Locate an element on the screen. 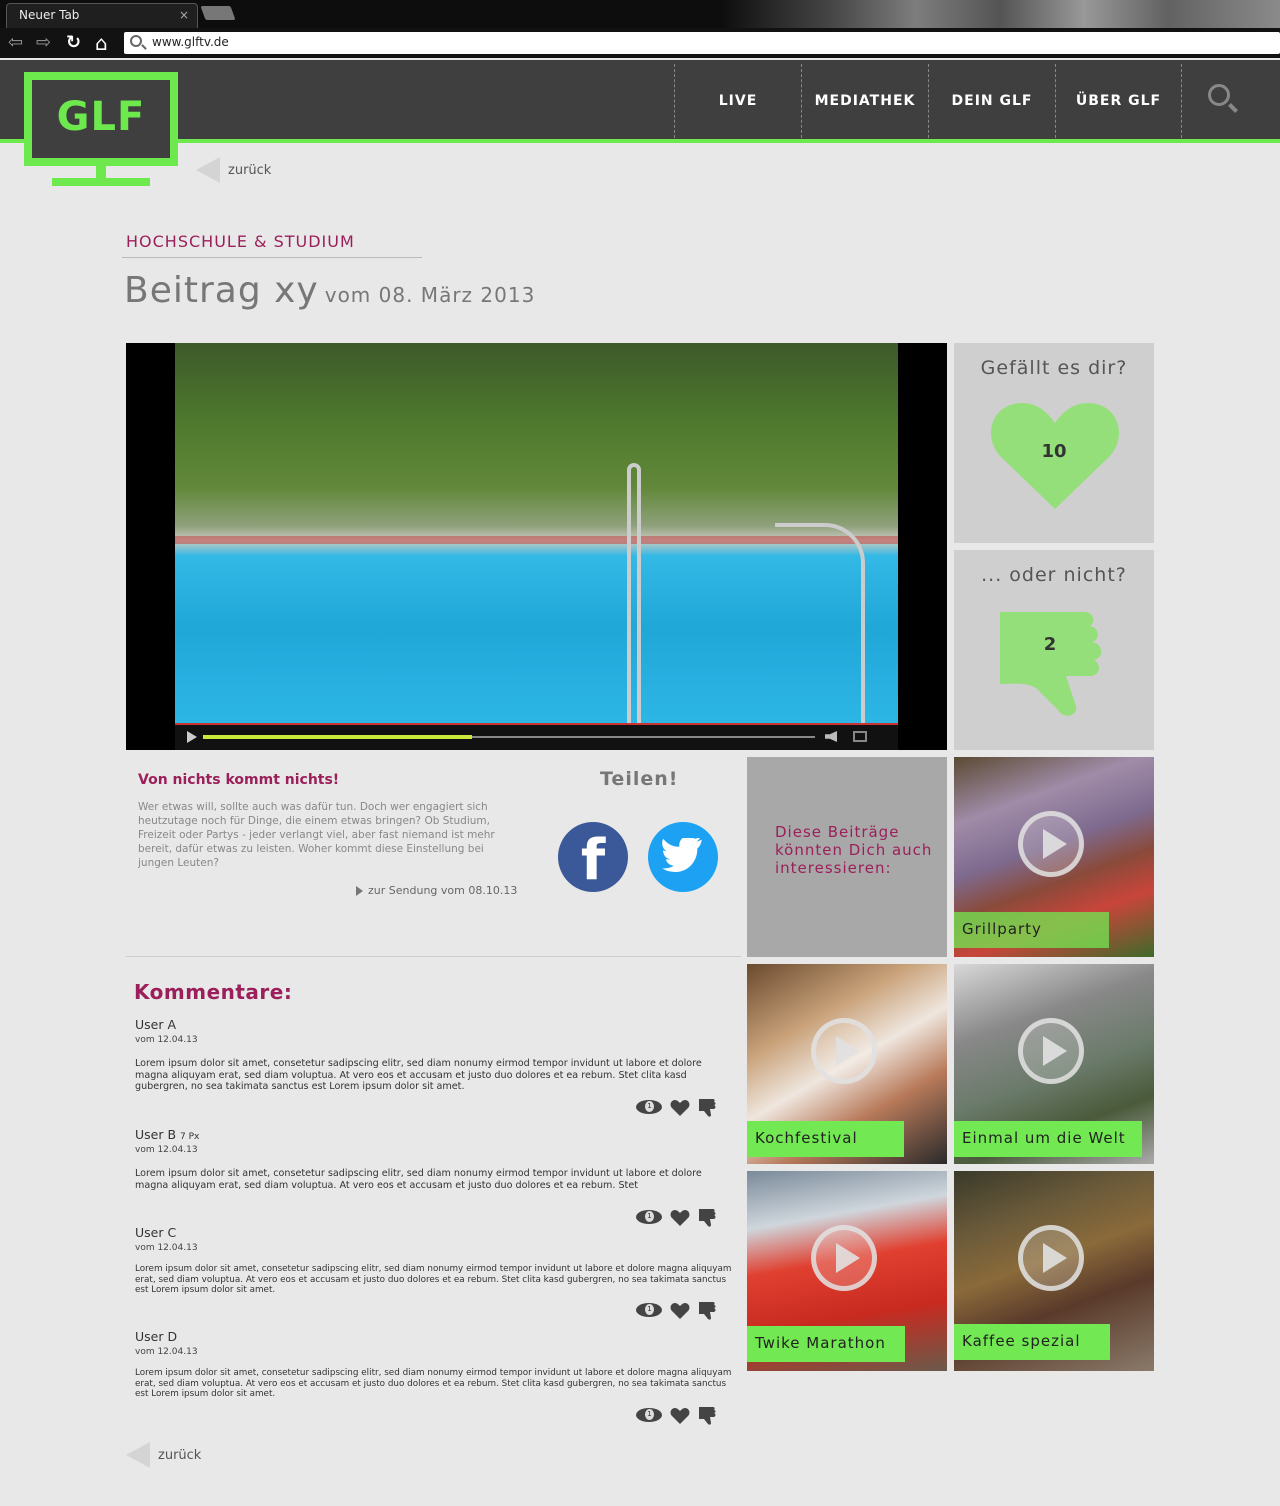 The height and width of the screenshot is (1506, 1280). broadcast-link: zur Sendung vom 08.10.13 is located at coordinates (436, 890).